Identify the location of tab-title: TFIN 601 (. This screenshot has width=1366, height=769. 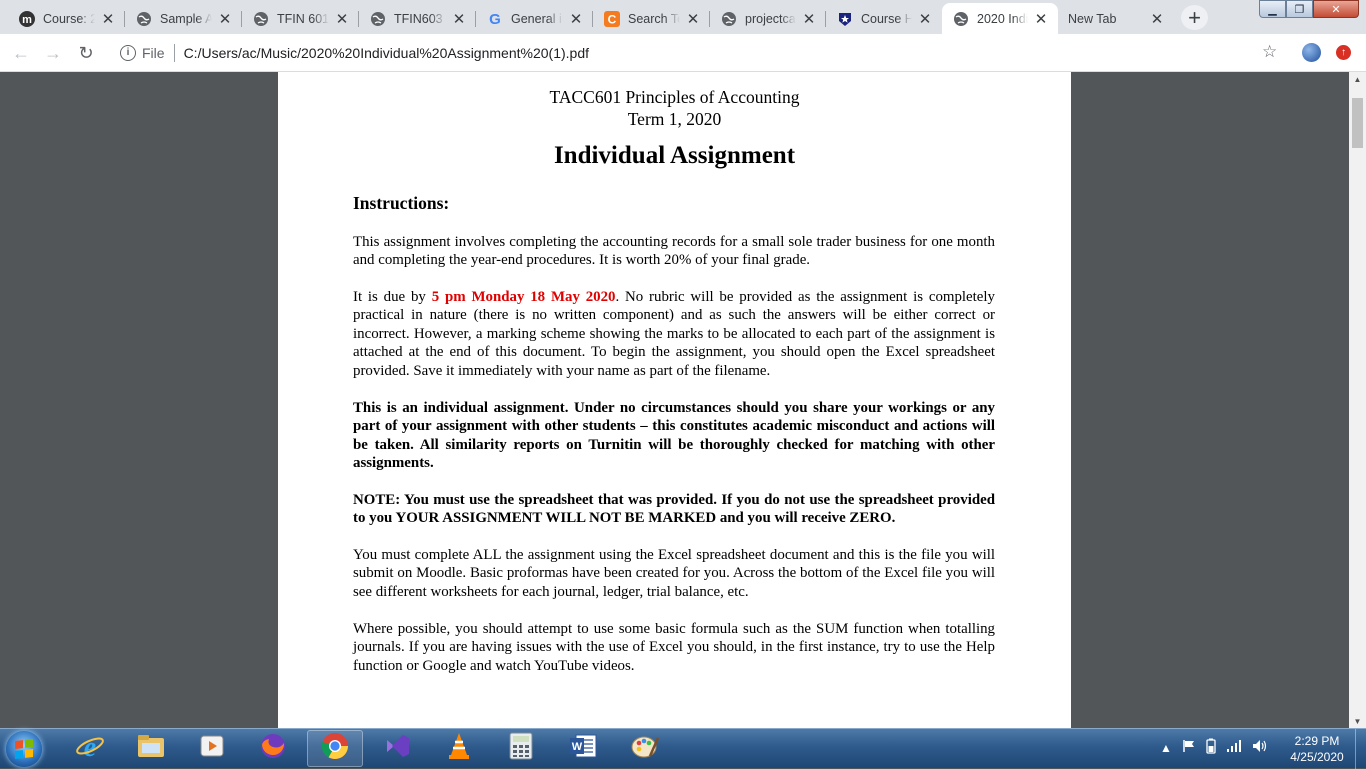
(303, 18).